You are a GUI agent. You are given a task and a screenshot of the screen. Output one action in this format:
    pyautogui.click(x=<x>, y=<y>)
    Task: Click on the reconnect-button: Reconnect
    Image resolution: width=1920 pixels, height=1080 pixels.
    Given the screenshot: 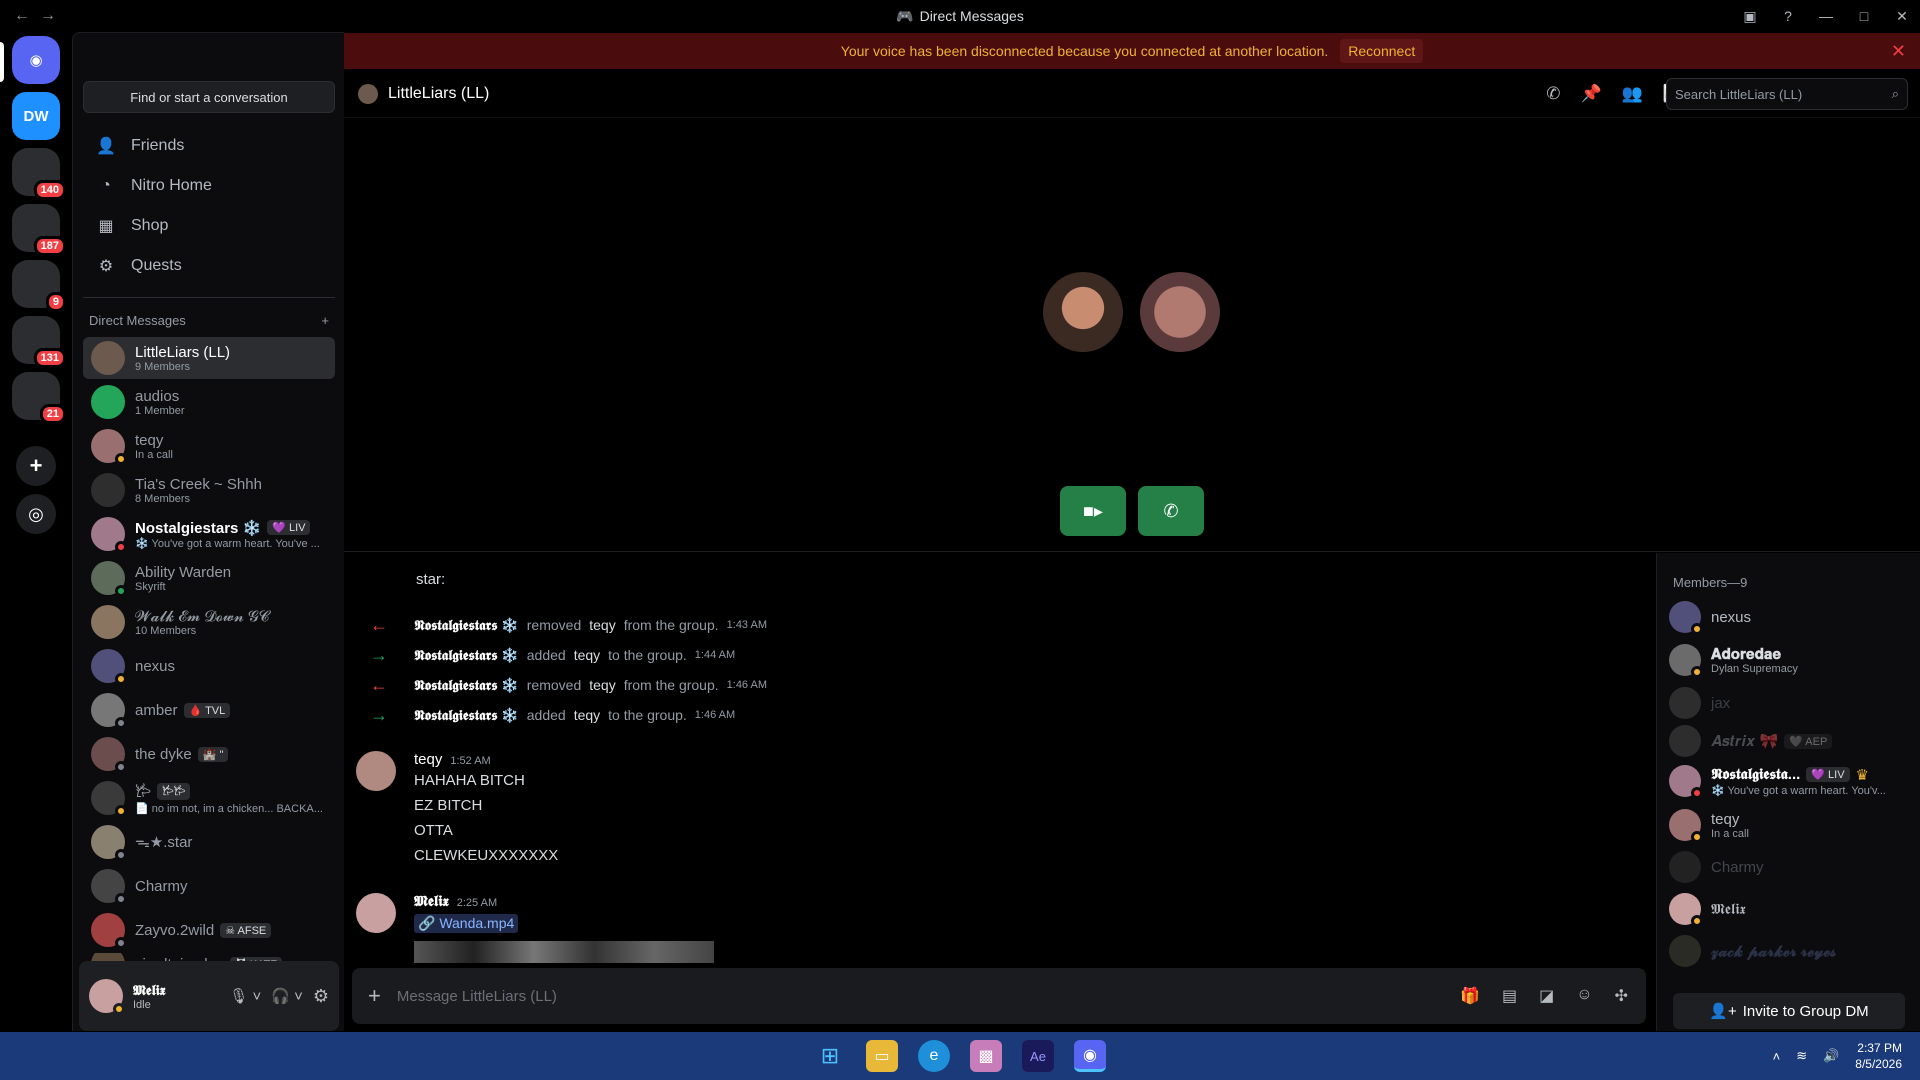 What is the action you would take?
    pyautogui.click(x=1382, y=51)
    